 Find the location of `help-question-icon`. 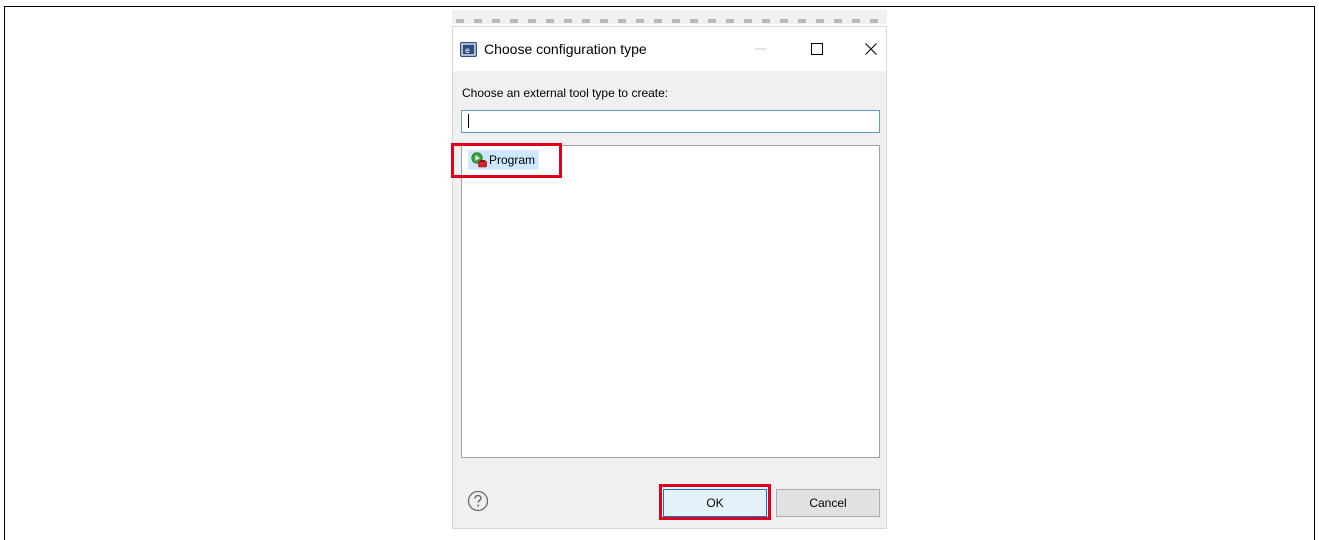

help-question-icon is located at coordinates (478, 501).